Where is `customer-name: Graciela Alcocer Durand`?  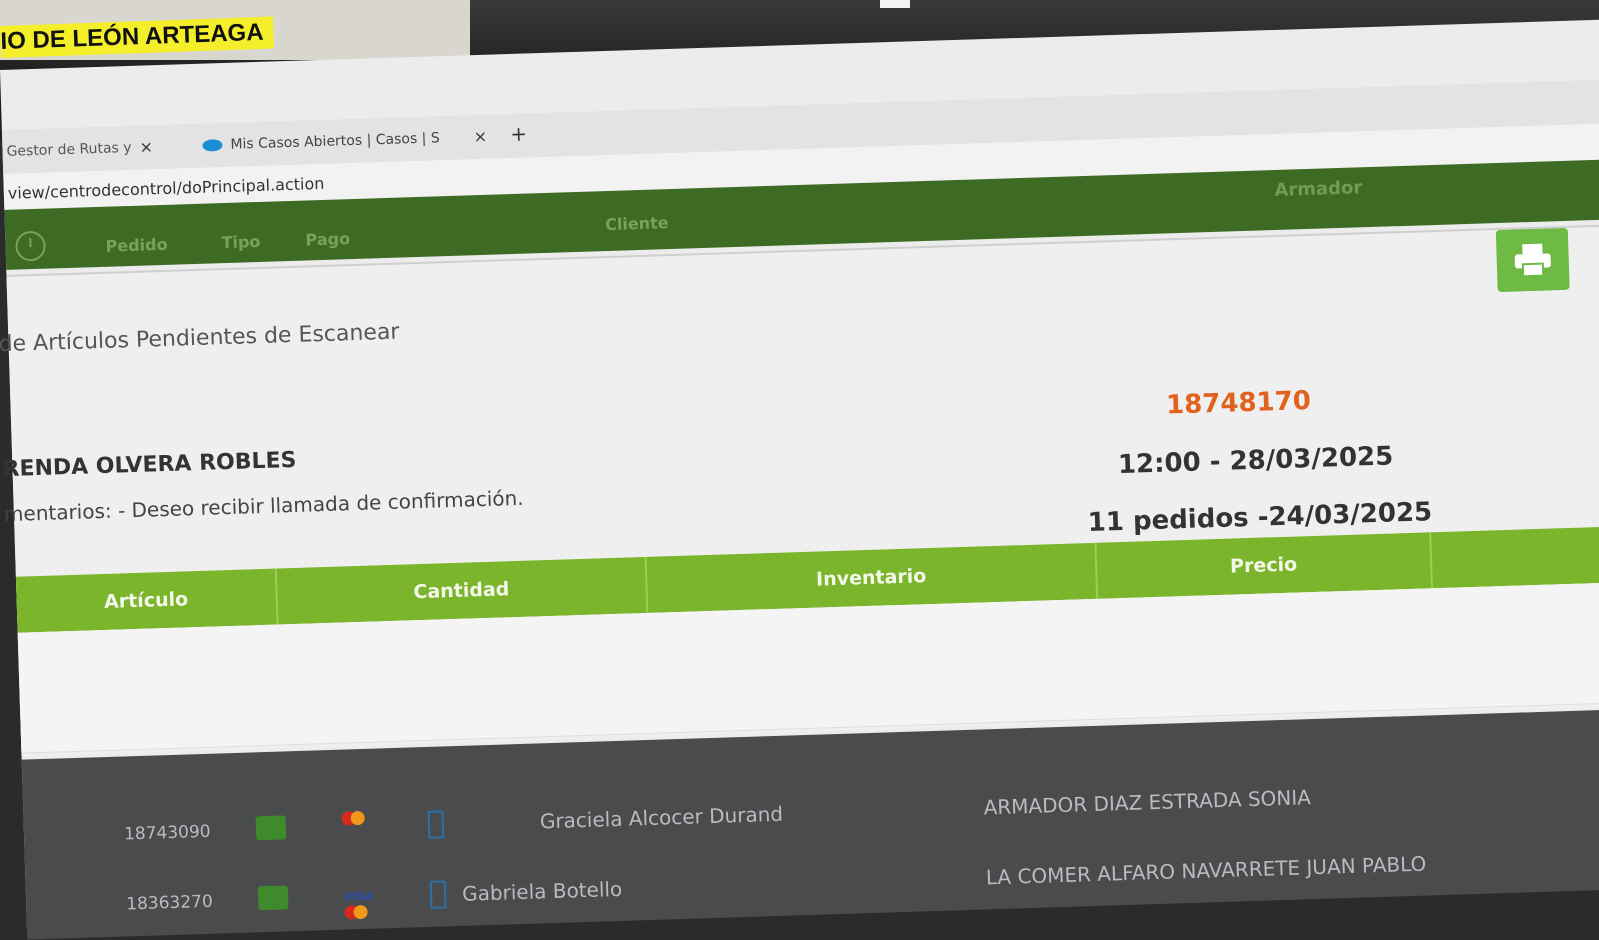
customer-name: Graciela Alcocer Durand is located at coordinates (661, 817).